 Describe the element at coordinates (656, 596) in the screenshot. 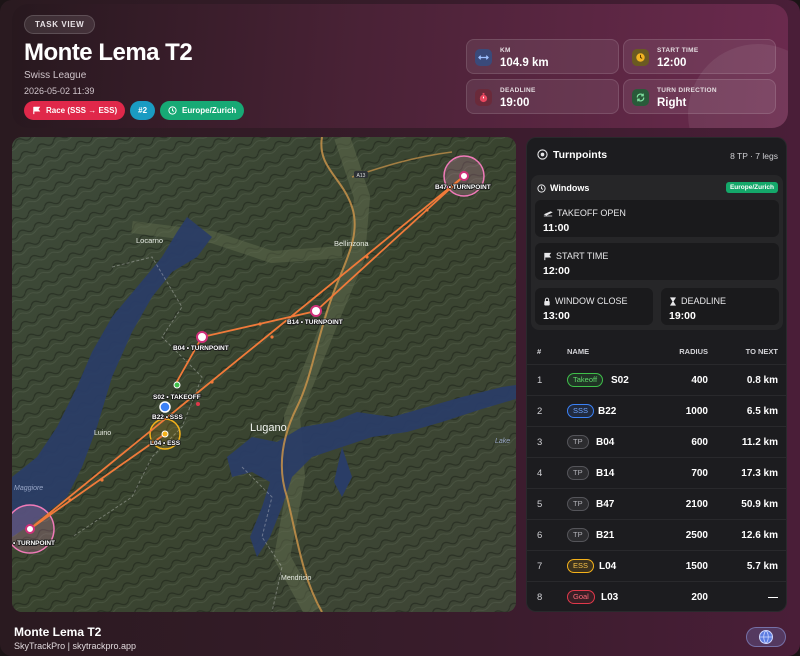

I see `table-row: 8 Goal L03 200 —` at that location.